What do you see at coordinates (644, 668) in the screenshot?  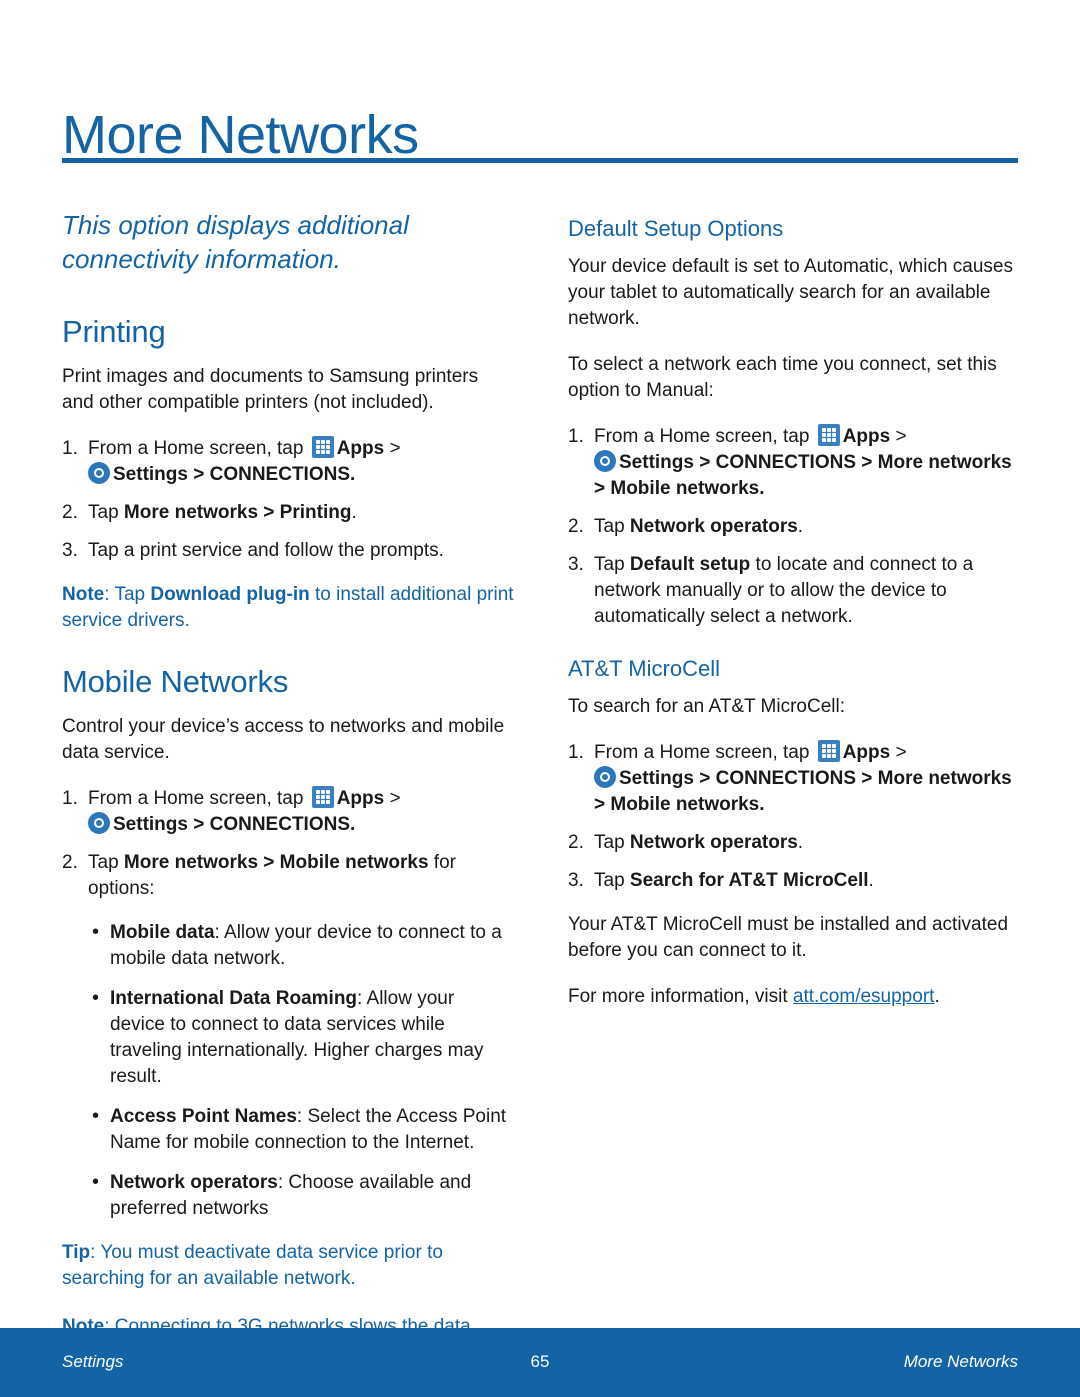 I see `subsection-microcell-heading: AT&T MicroCell` at bounding box center [644, 668].